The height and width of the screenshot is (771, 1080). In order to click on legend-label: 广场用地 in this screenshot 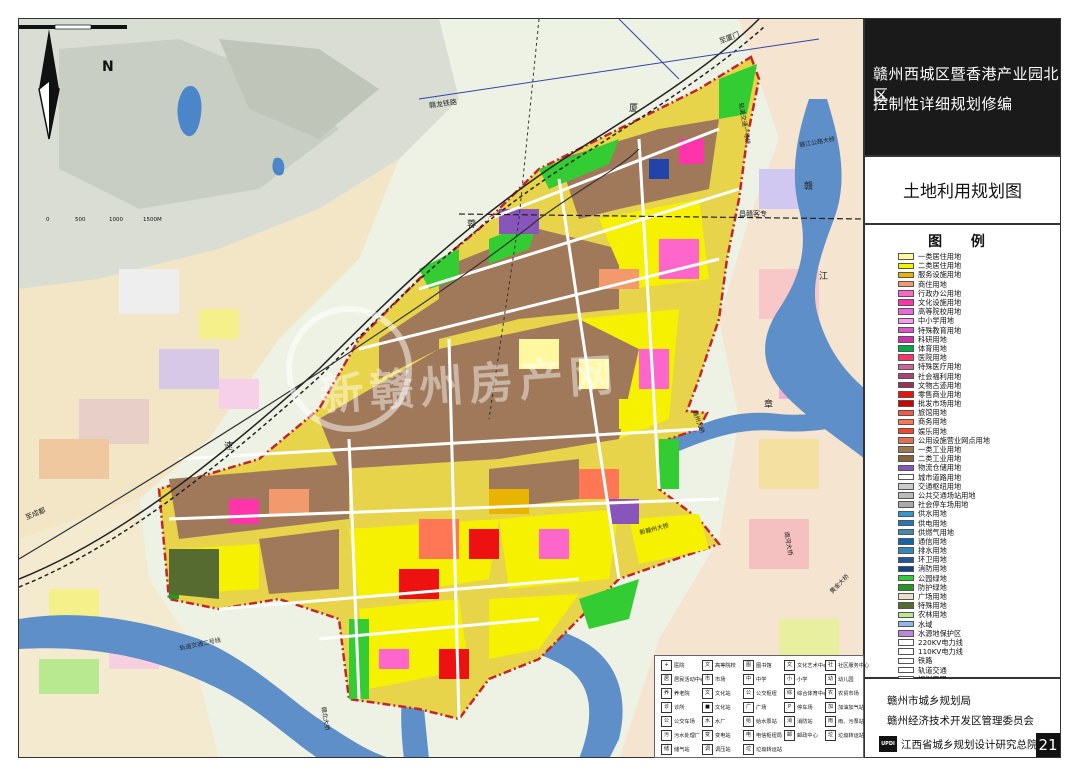, I will do `click(932, 597)`.